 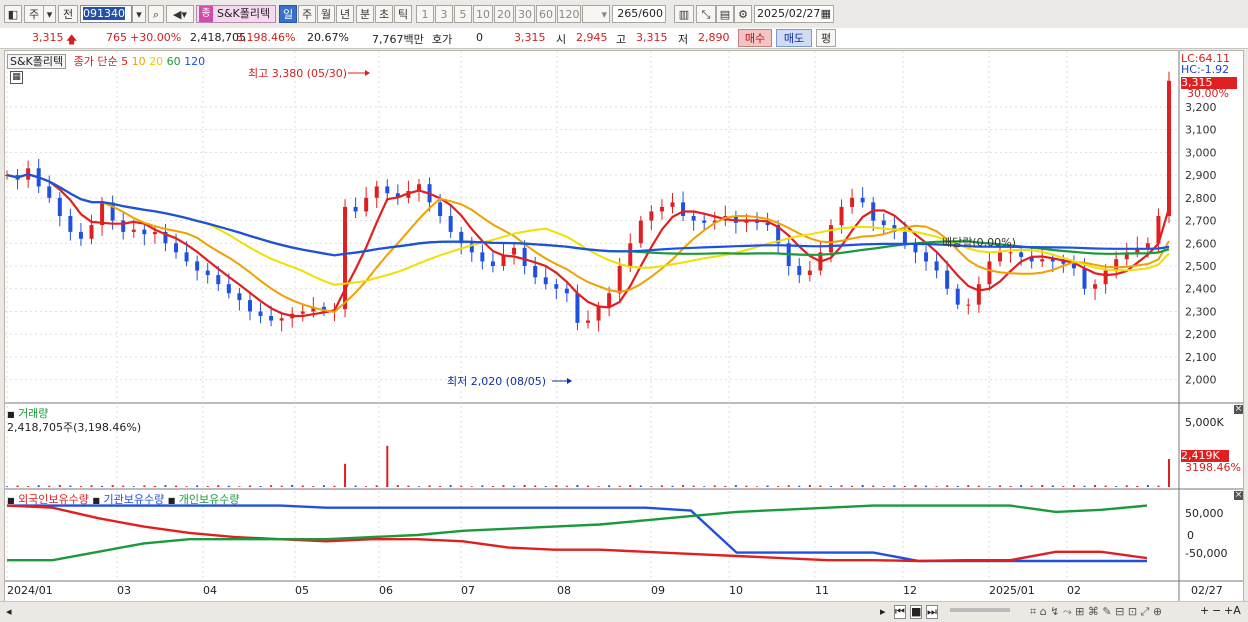 What do you see at coordinates (900, 612) in the screenshot?
I see `rewind-icon: ⏮` at bounding box center [900, 612].